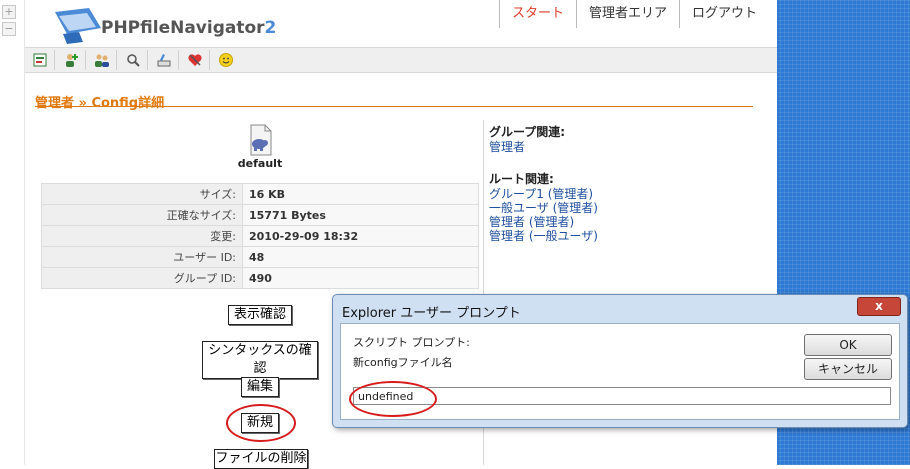 Image resolution: width=910 pixels, height=469 pixels. I want to click on nav-start: スタート, so click(537, 14).